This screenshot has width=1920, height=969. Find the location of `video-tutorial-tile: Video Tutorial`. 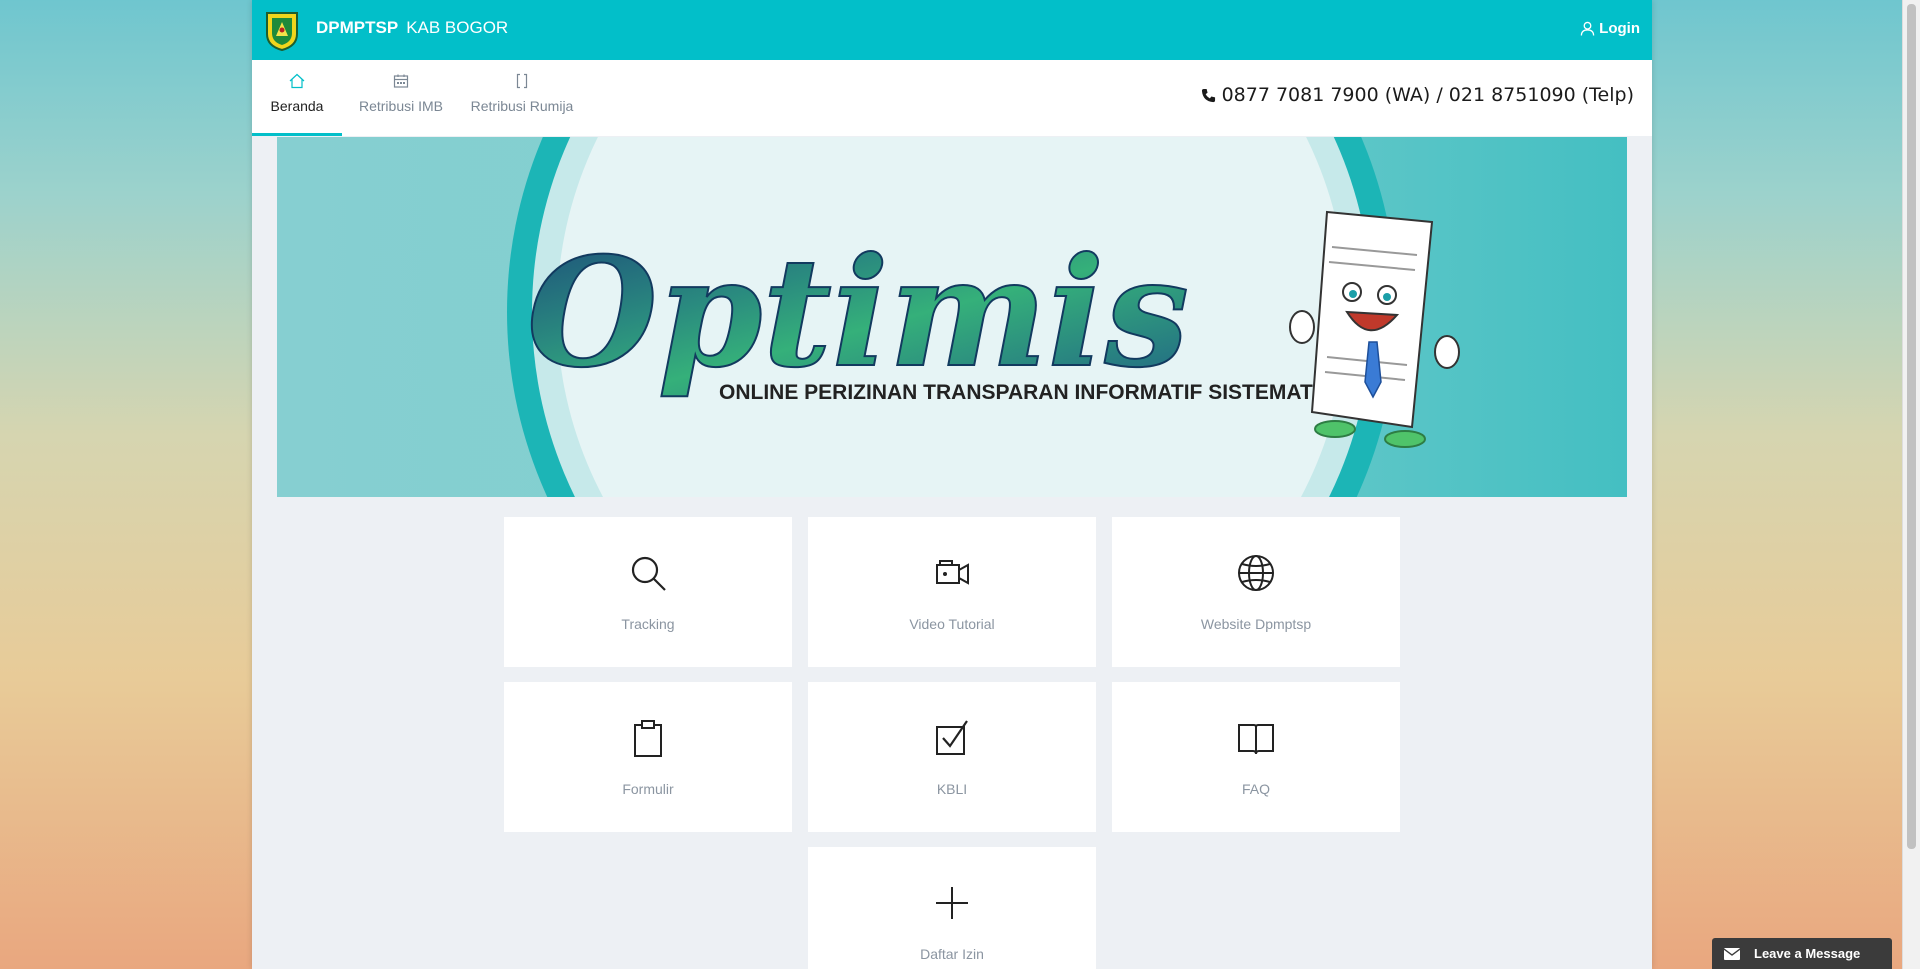

video-tutorial-tile: Video Tutorial is located at coordinates (952, 592).